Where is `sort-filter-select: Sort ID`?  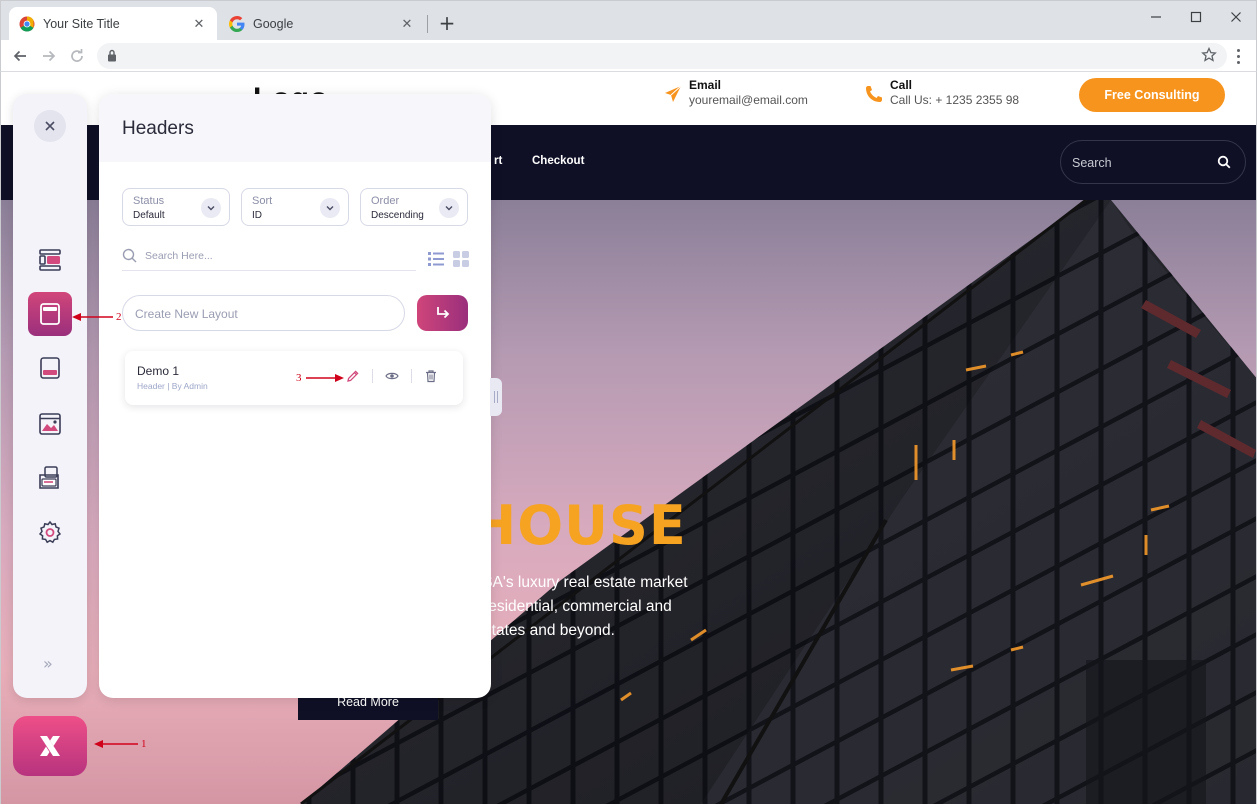 sort-filter-select: Sort ID is located at coordinates (295, 207).